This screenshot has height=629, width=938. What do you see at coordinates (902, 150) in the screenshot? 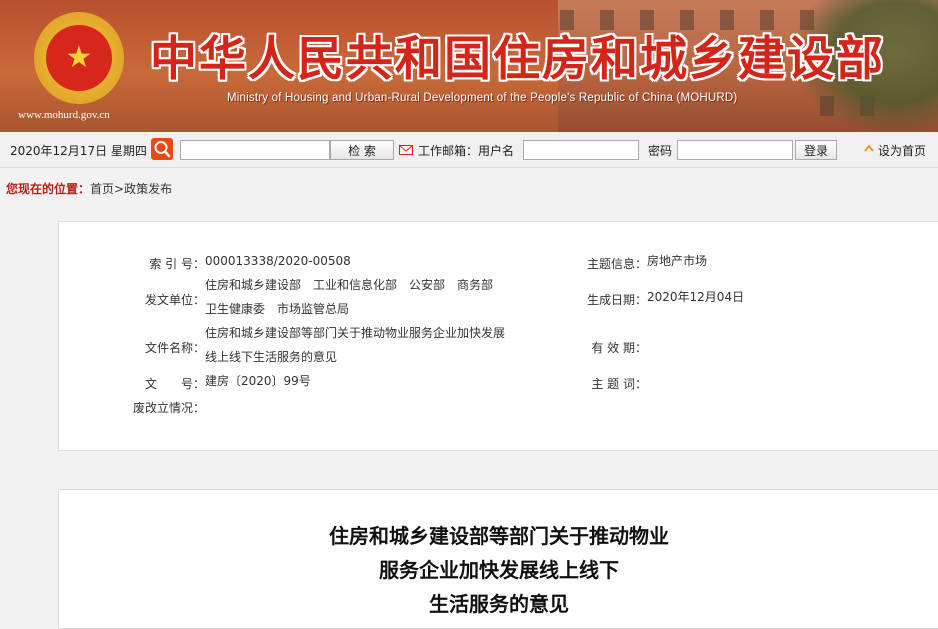
I see `set-homepage-link: 设为首页` at bounding box center [902, 150].